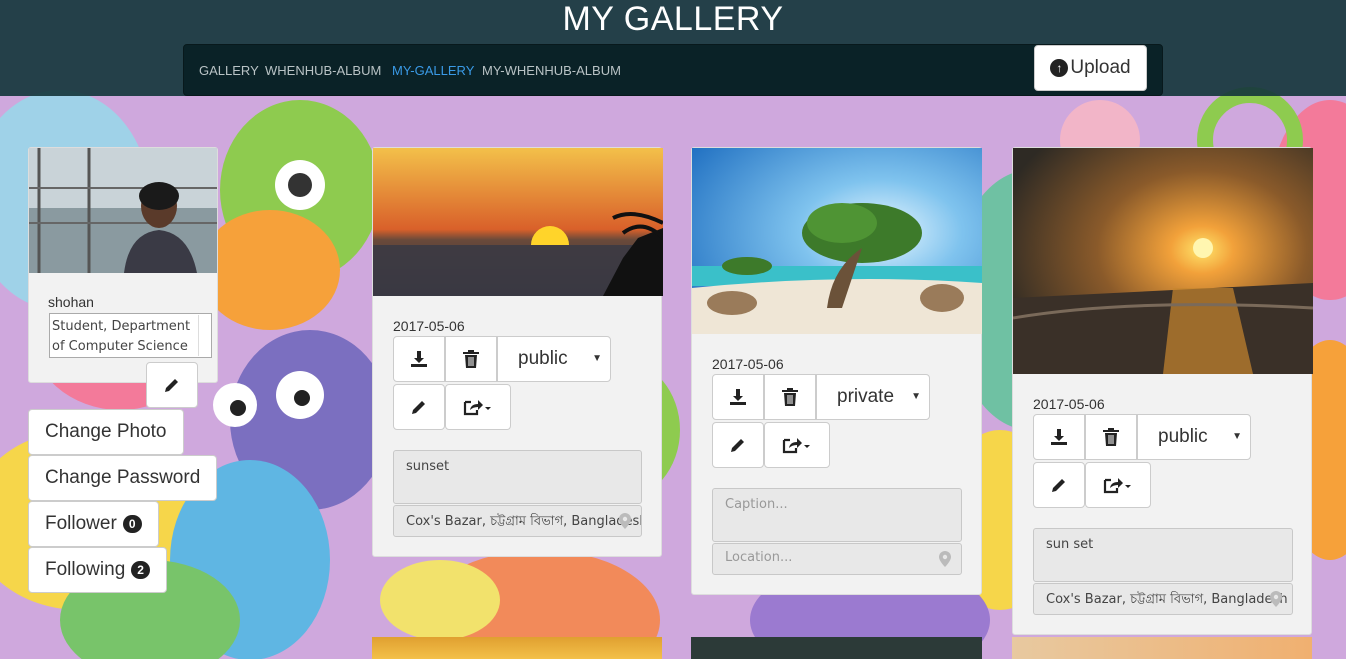 This screenshot has height=659, width=1346. I want to click on nav-item-my-gallery: MY-GALLERY, so click(433, 70).